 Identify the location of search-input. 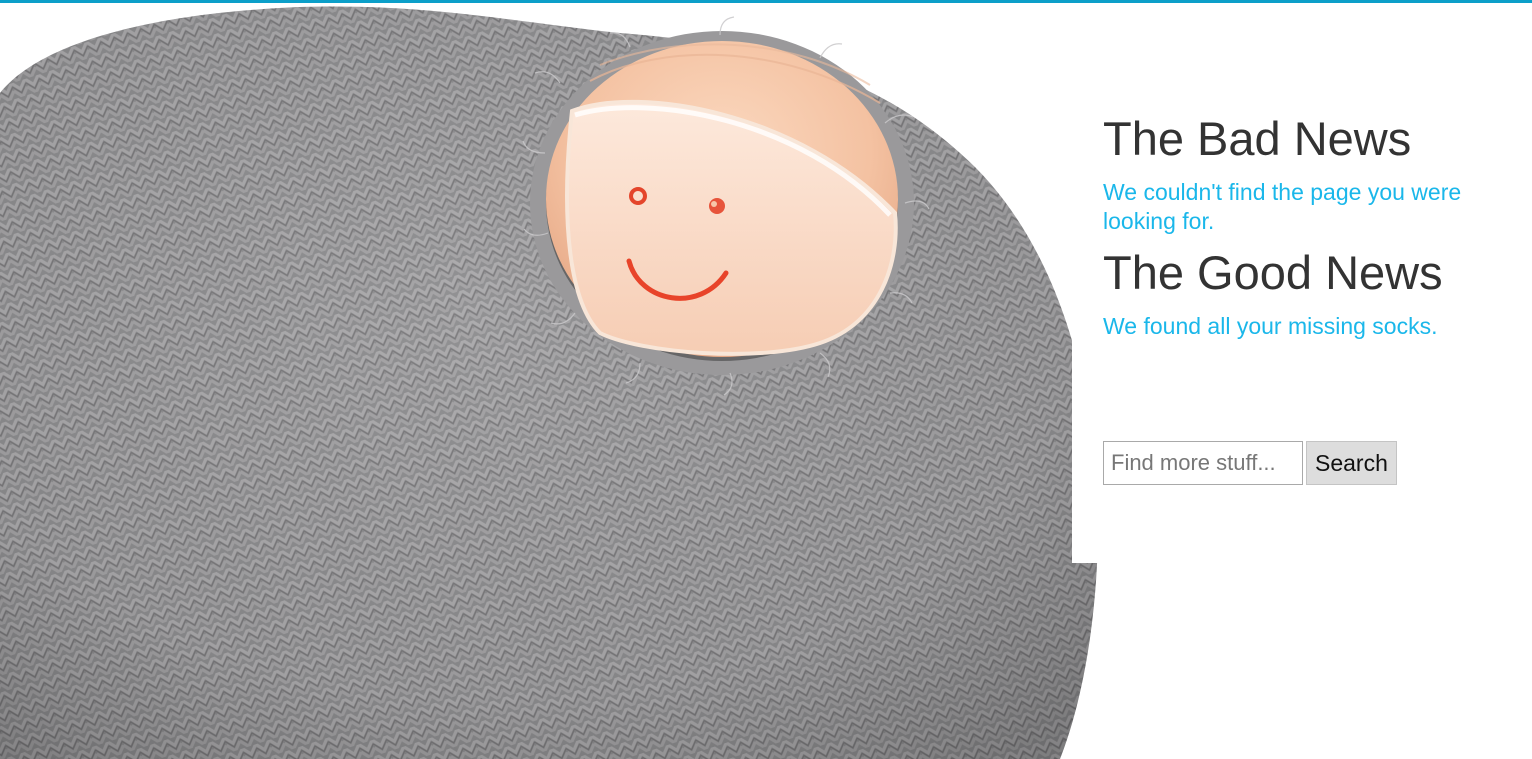
(1203, 463).